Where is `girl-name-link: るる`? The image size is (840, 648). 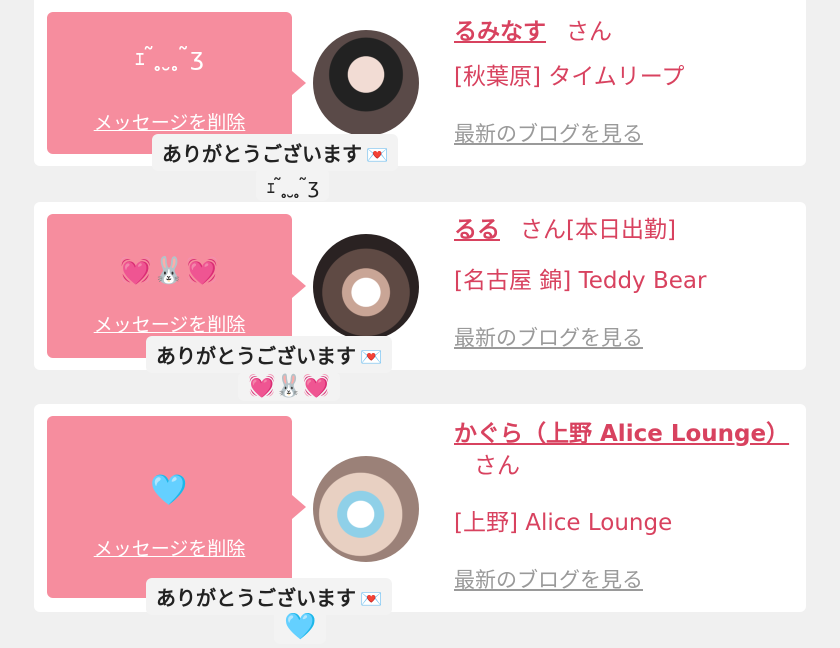 girl-name-link: るる is located at coordinates (477, 230).